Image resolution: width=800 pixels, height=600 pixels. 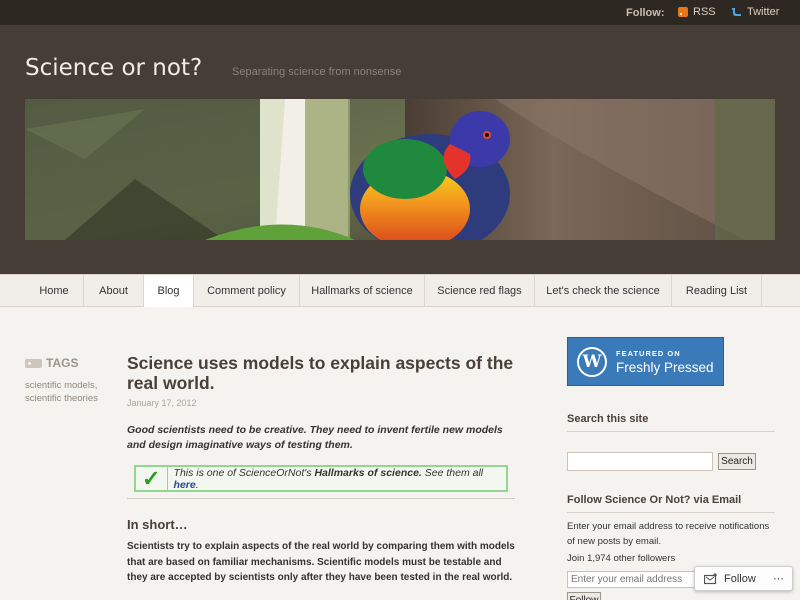 I want to click on freshly-pressed-badge: W FEATURED ON Freshly Pressed, so click(x=645, y=361).